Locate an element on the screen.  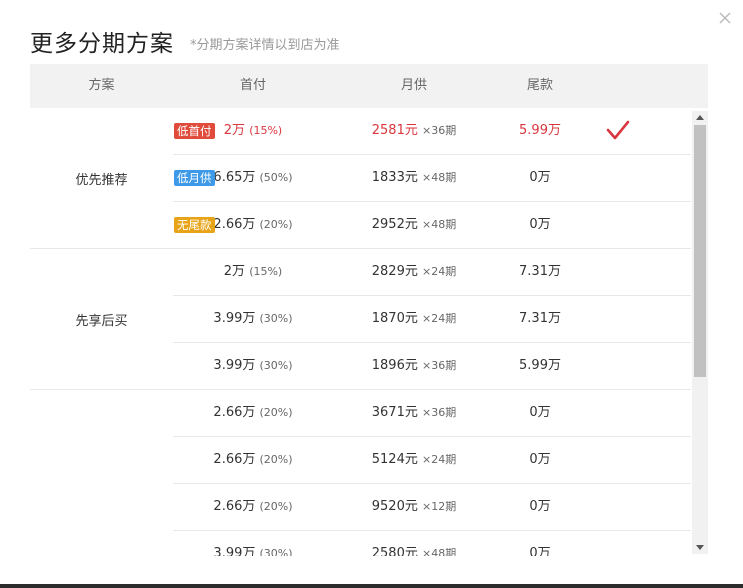
monthly-payment-cell: 1870元 ×24期 is located at coordinates (414, 319).